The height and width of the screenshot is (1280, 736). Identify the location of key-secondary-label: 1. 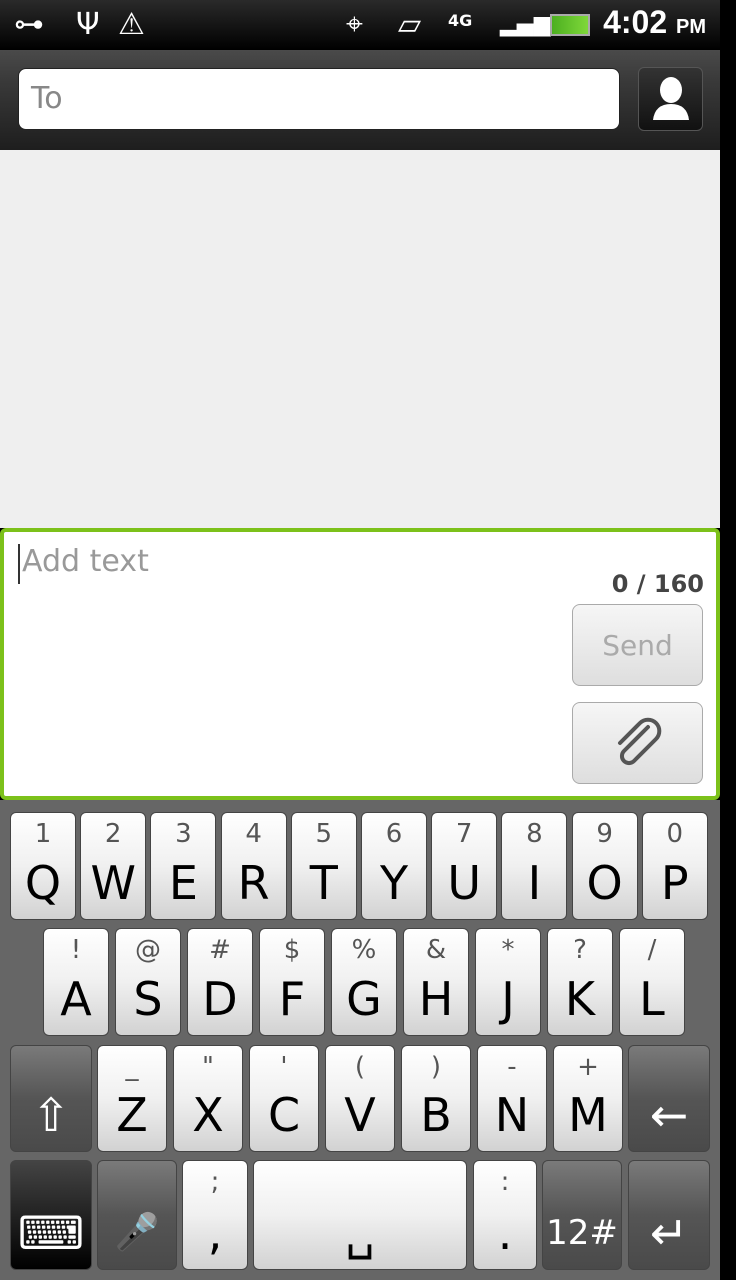
(43, 834).